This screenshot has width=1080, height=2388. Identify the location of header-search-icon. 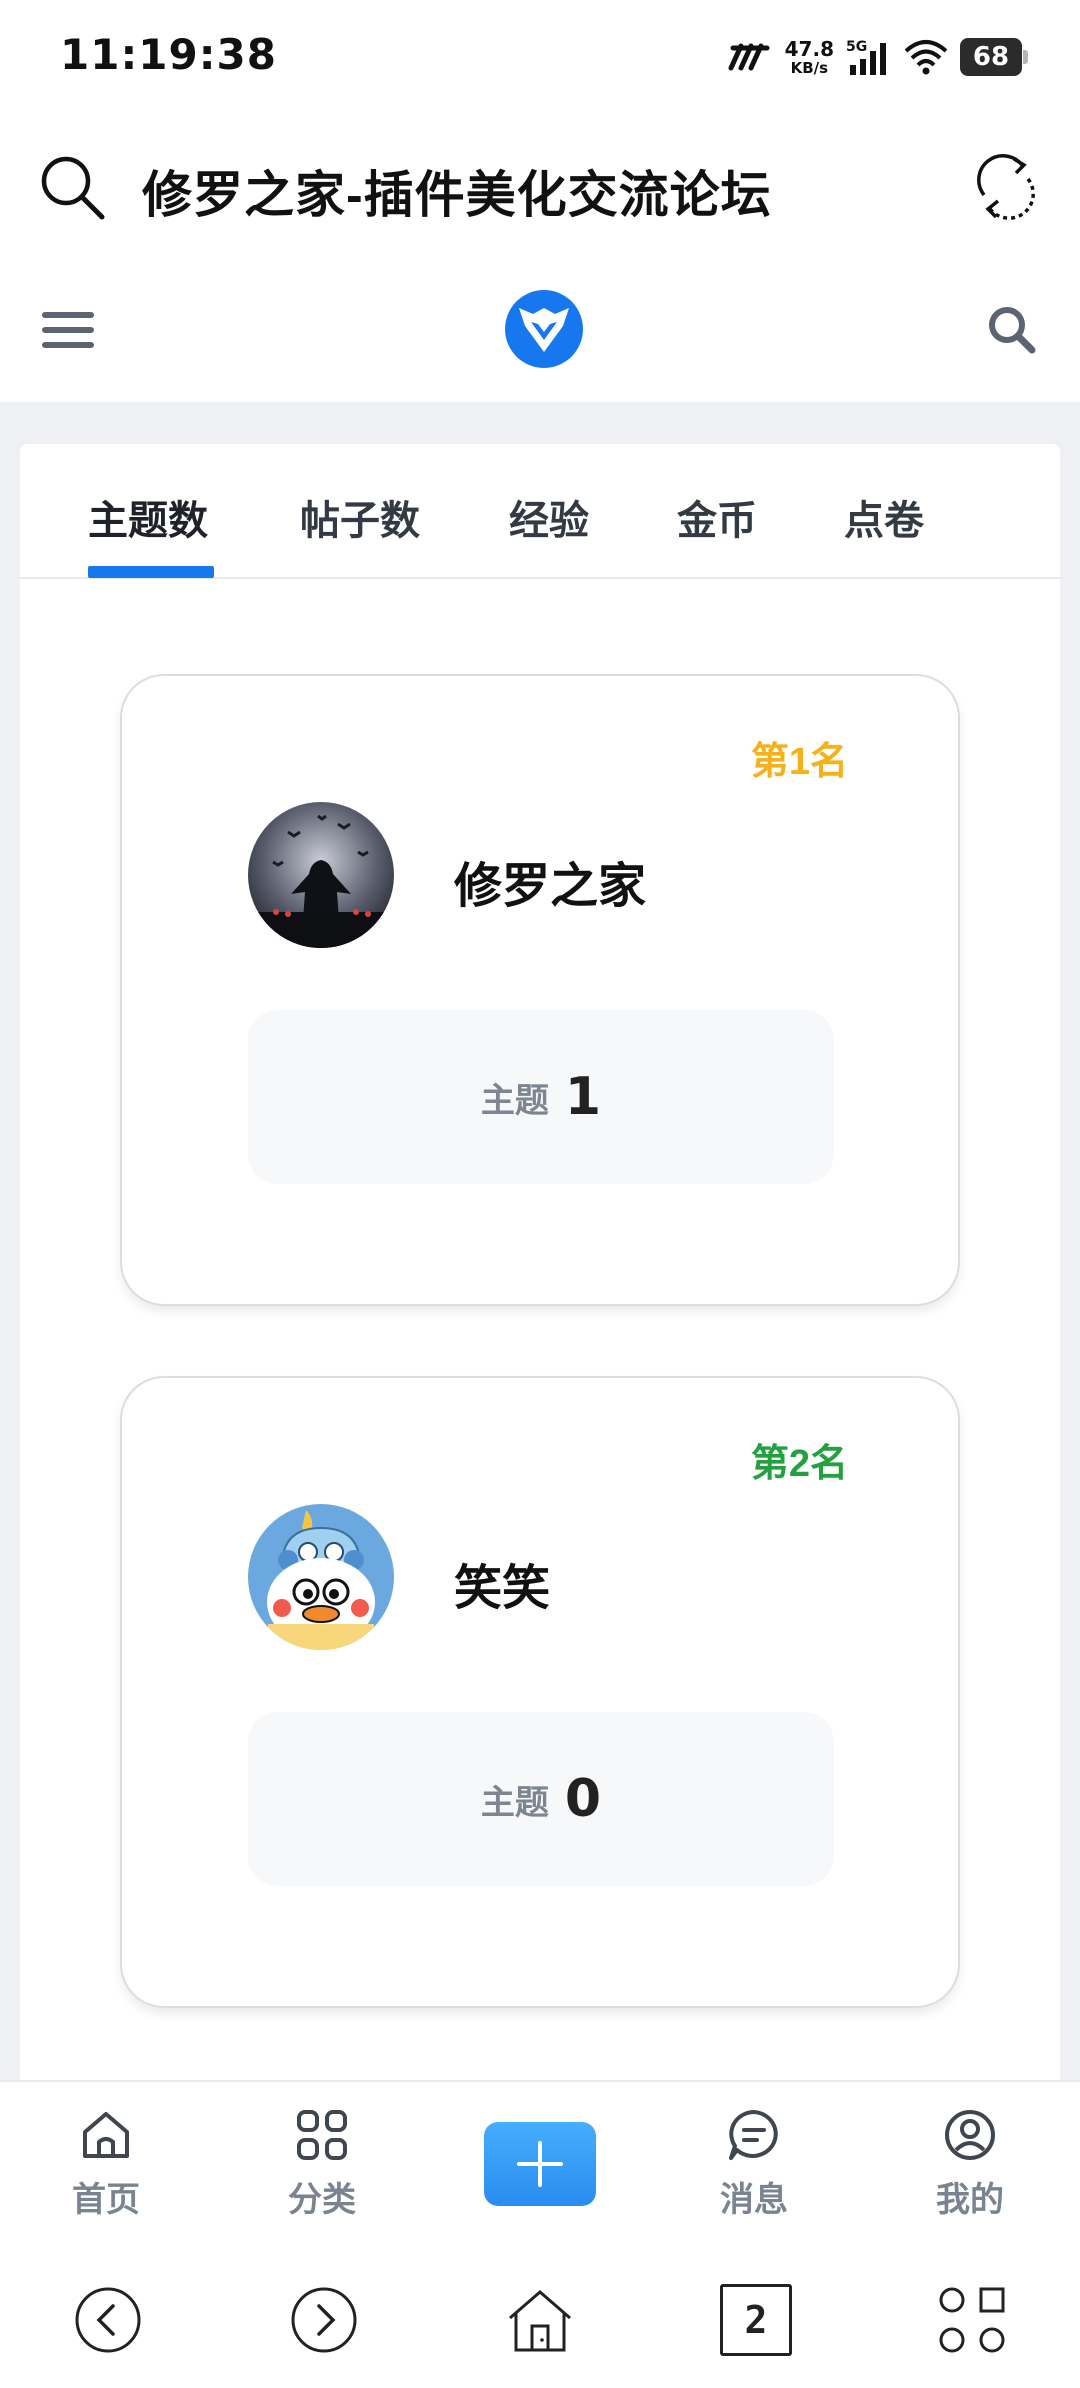
(1012, 330).